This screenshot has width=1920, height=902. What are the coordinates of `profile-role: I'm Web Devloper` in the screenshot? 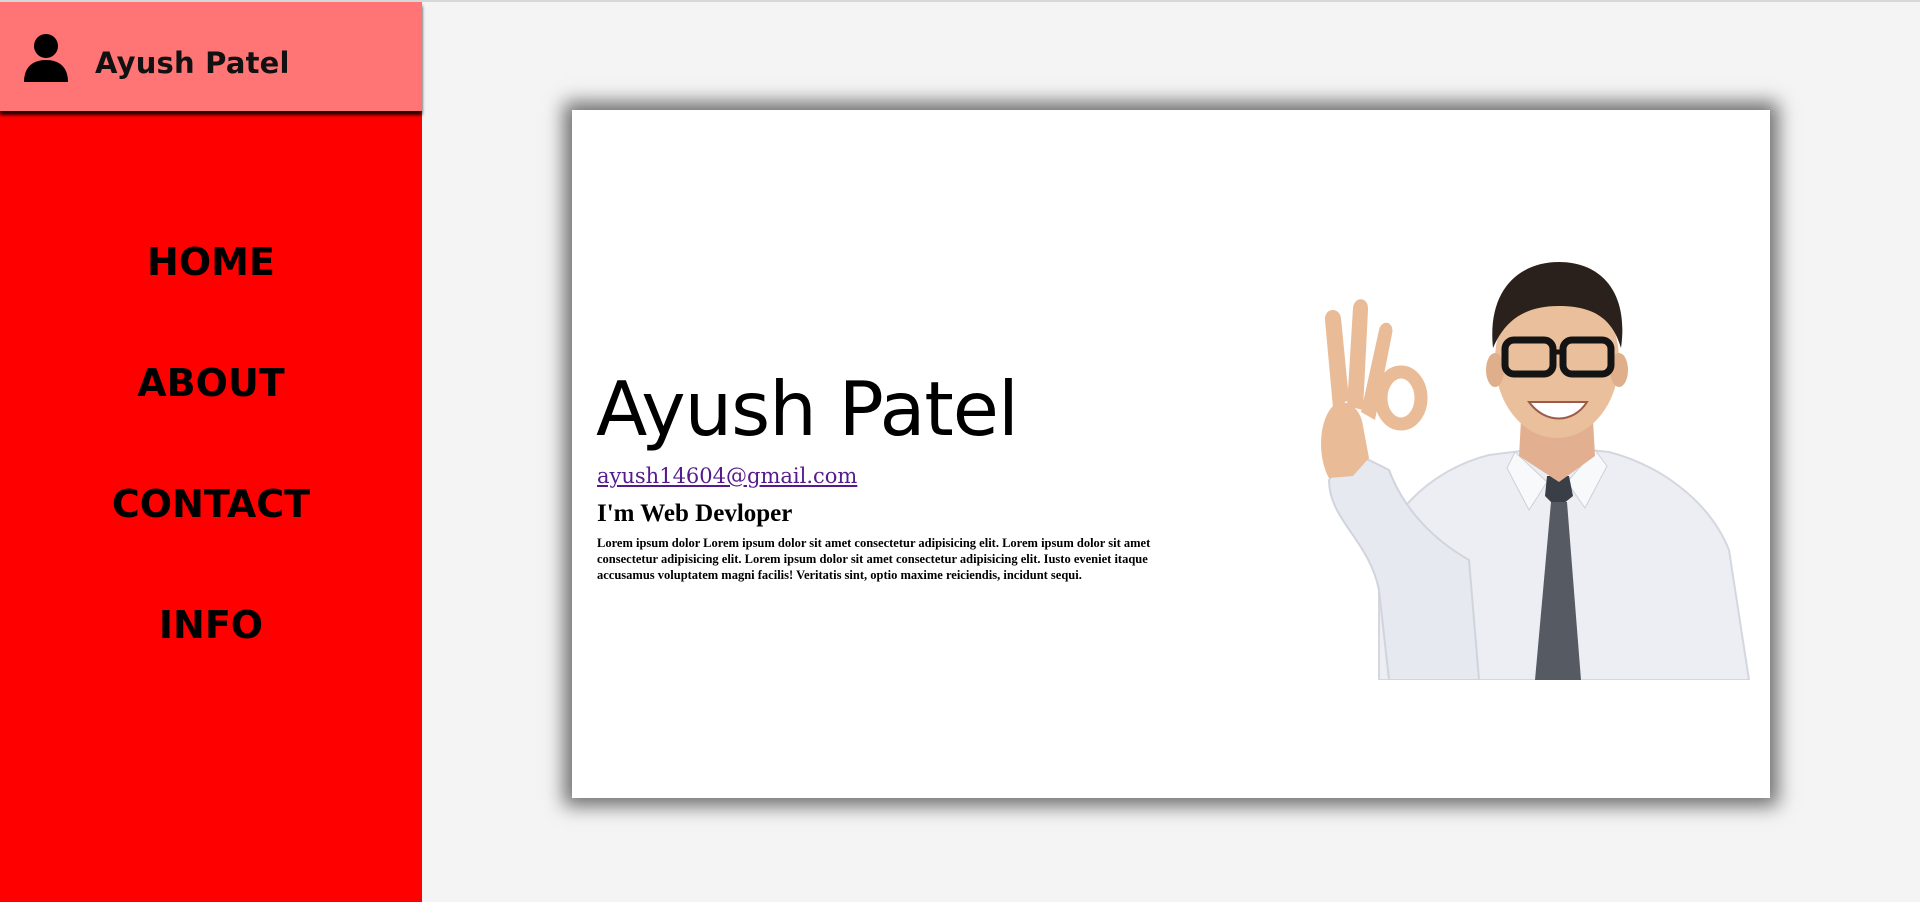 It's located at (695, 513).